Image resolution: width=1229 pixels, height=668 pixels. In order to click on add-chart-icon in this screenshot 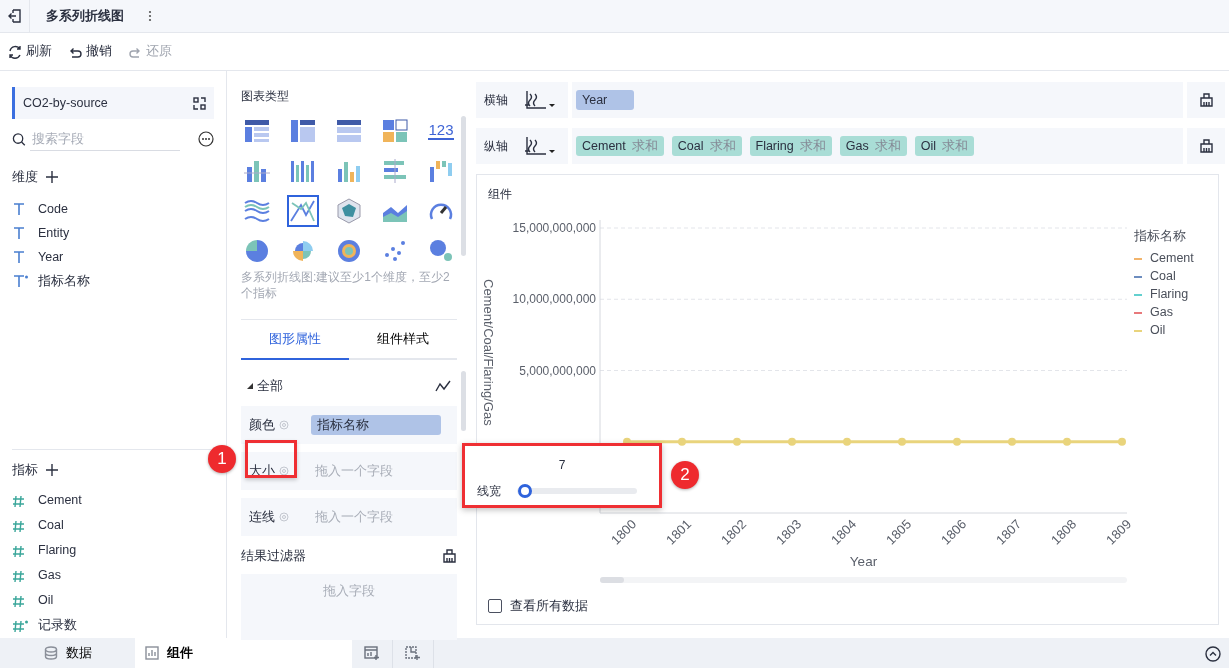, I will do `click(372, 653)`.